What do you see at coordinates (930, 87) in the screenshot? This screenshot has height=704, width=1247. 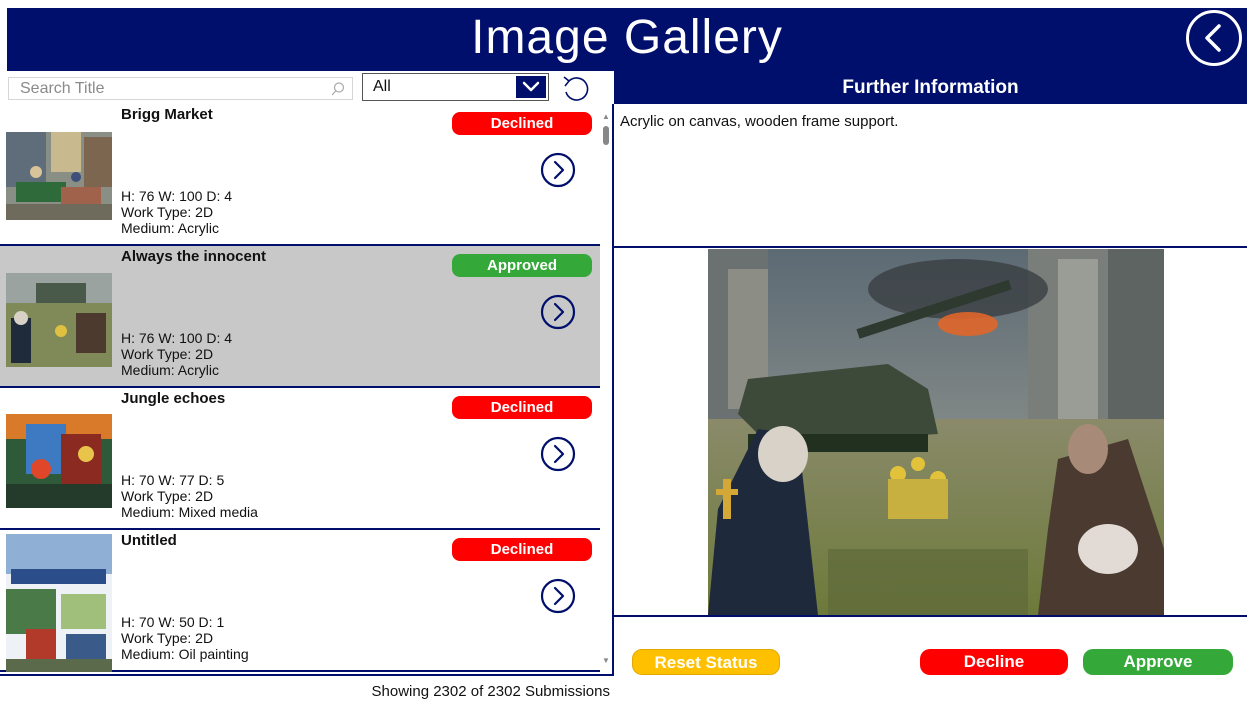 I see `further-info-header: Further Information` at bounding box center [930, 87].